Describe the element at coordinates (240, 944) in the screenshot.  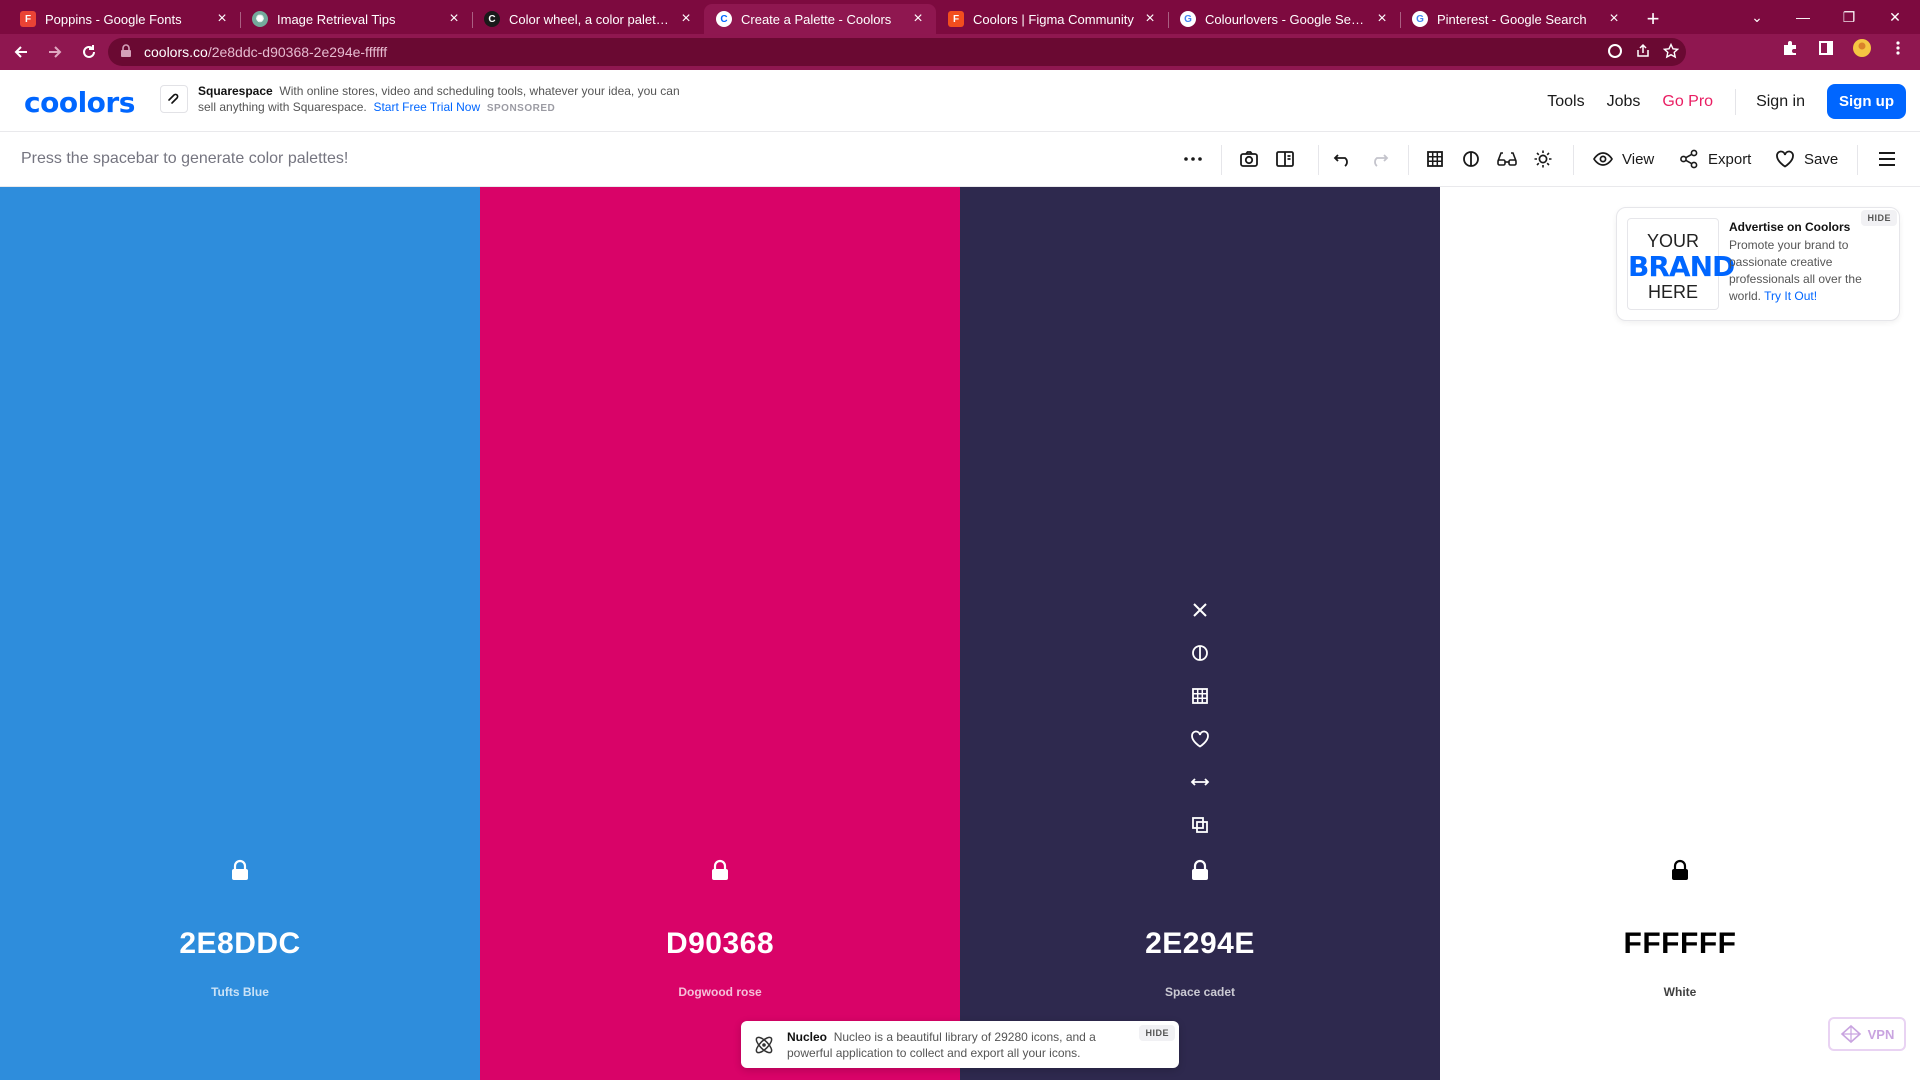
I see `color-hex-code: 2E8DDC` at that location.